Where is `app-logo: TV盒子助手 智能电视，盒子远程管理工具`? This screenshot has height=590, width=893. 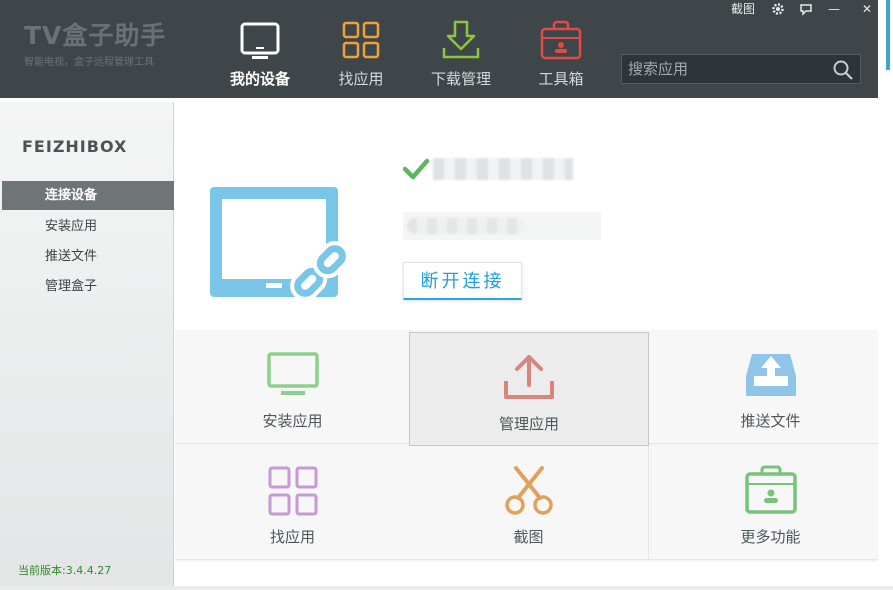 app-logo: TV盒子助手 智能电视，盒子远程管理工具 is located at coordinates (114, 45).